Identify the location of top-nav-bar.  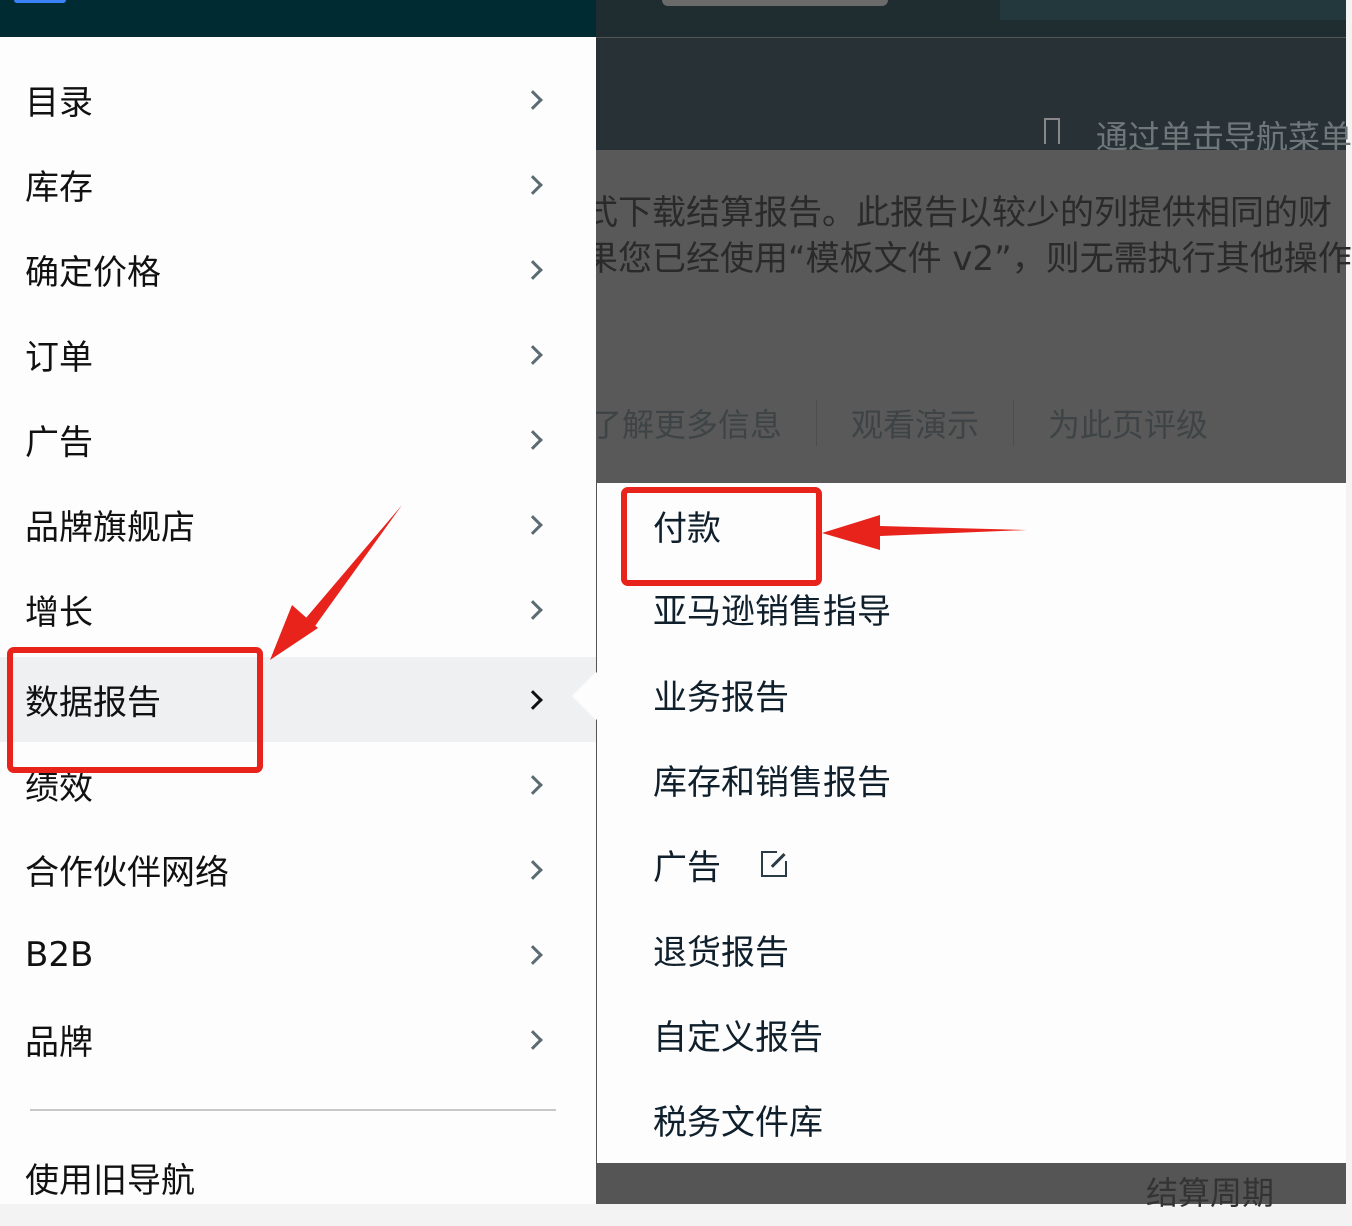
(298, 18).